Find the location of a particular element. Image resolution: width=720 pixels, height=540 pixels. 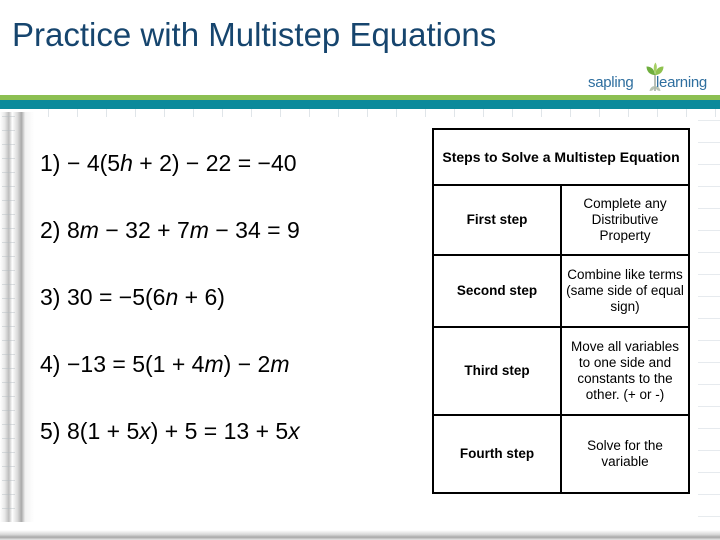

right-faint-rules is located at coordinates (708, 320).